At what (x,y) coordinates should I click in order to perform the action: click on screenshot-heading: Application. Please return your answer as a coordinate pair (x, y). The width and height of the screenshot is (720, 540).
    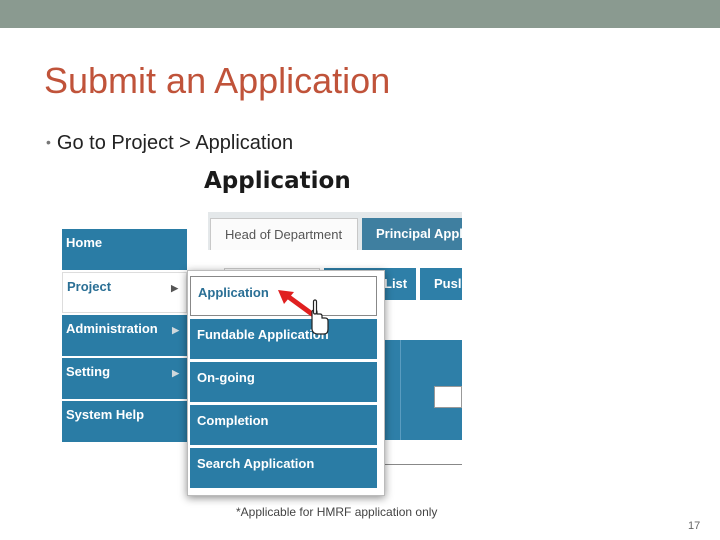
    Looking at the image, I should click on (277, 181).